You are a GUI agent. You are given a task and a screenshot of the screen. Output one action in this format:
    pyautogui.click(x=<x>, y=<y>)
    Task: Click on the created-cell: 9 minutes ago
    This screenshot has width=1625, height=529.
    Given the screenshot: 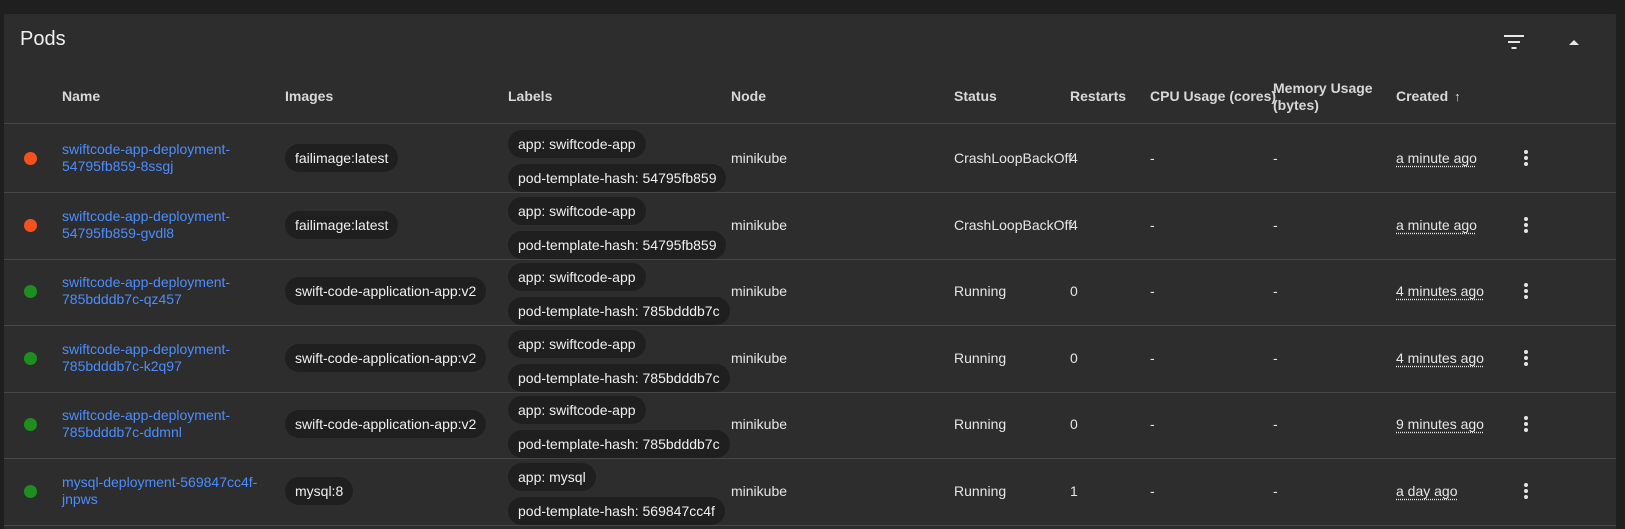 What is the action you would take?
    pyautogui.click(x=1440, y=424)
    